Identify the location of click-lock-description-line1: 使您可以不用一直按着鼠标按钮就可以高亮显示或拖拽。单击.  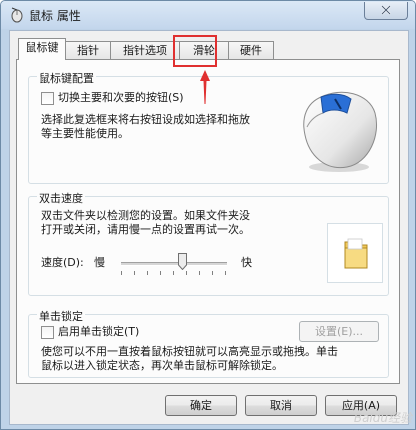
(189, 351).